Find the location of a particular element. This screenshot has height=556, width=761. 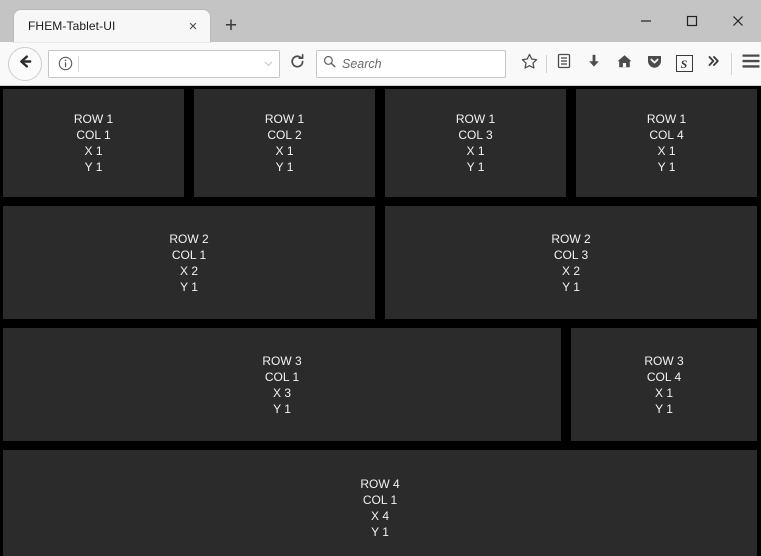

url-bar is located at coordinates (164, 63).